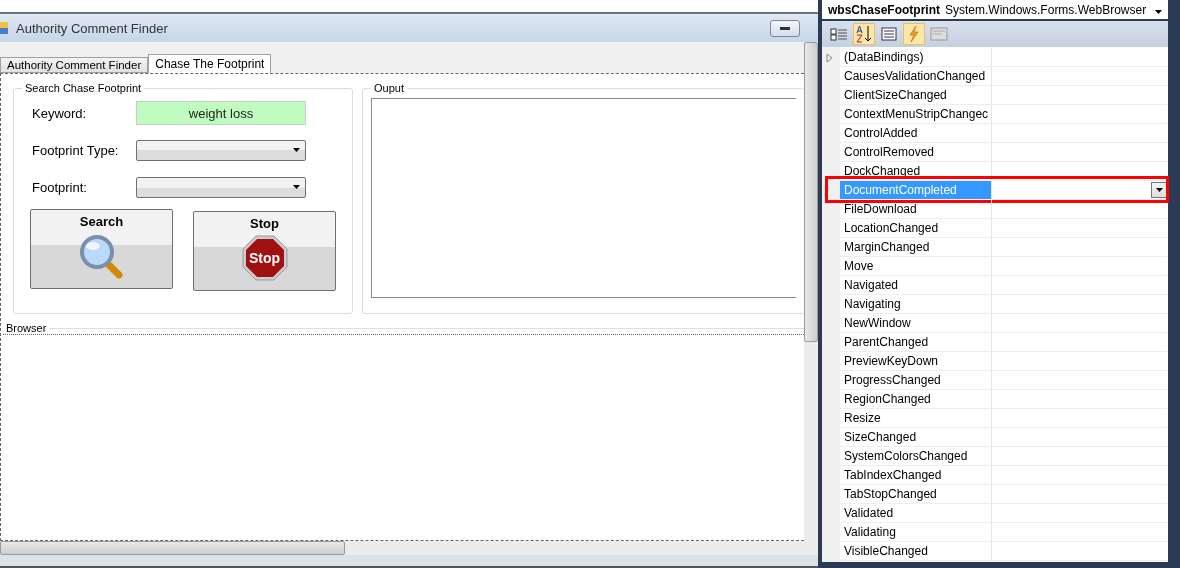 The height and width of the screenshot is (568, 1180). Describe the element at coordinates (916, 342) in the screenshot. I see `event-name: ParentChanged` at that location.